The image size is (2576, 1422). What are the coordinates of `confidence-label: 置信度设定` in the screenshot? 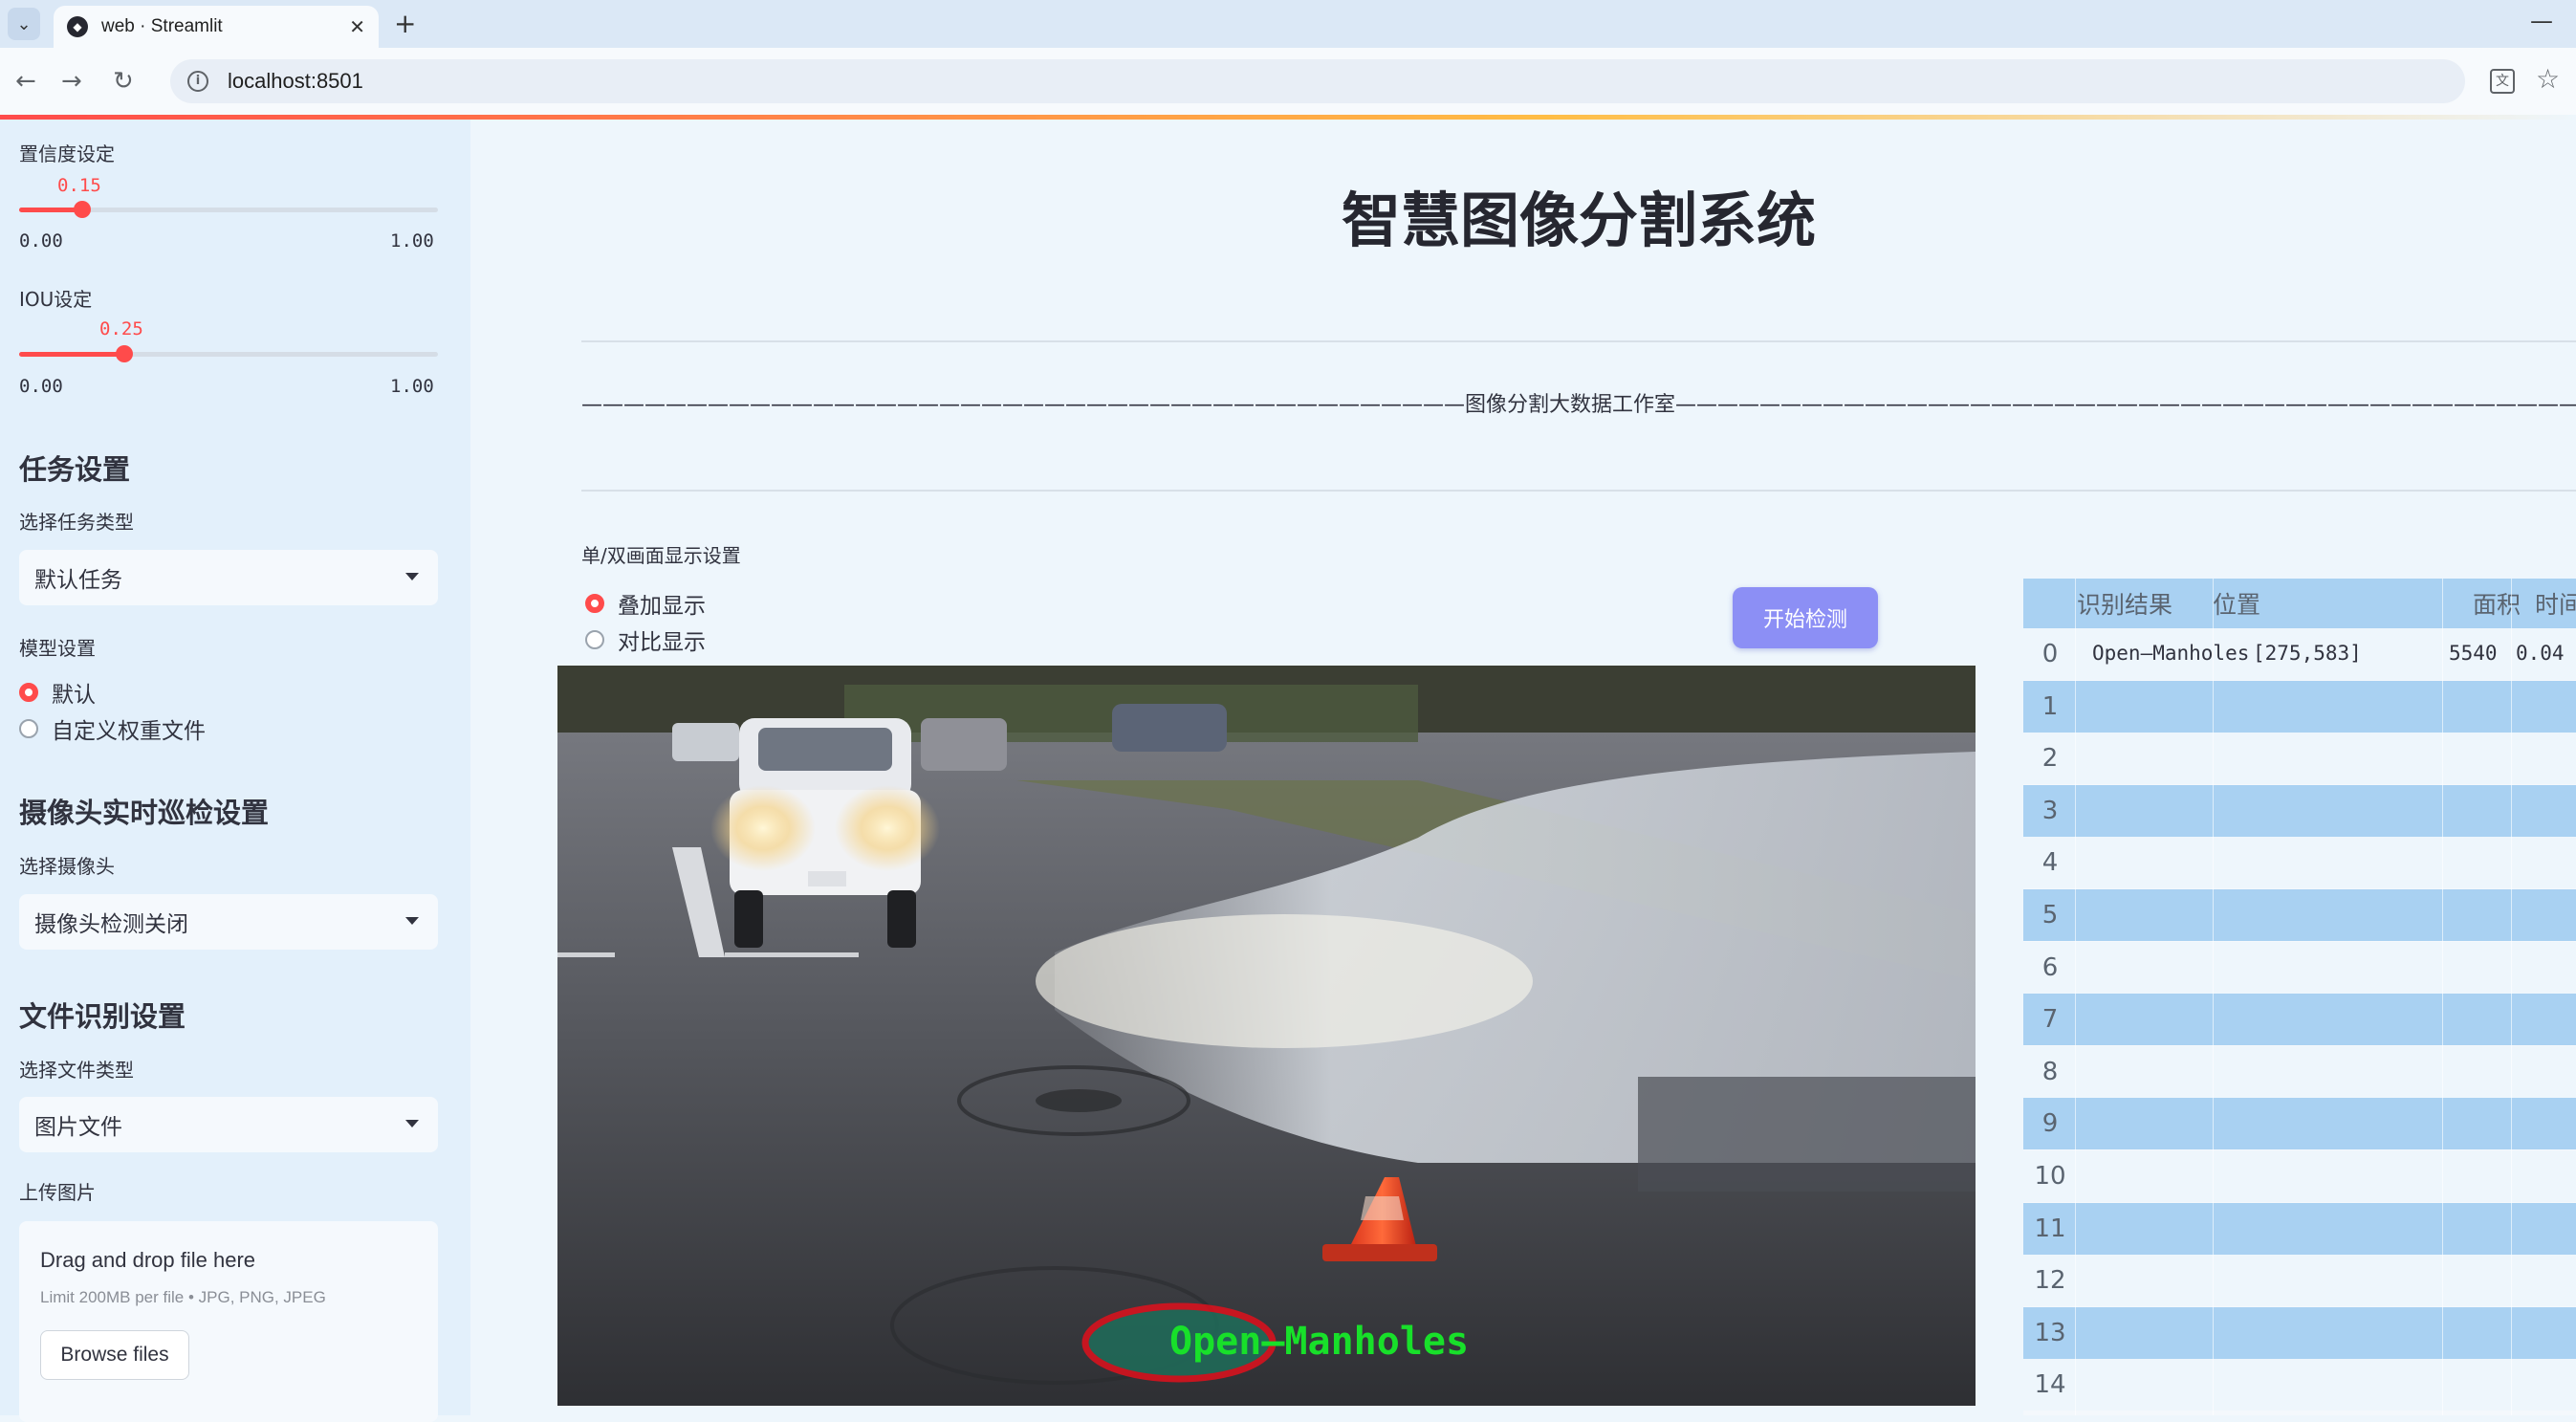 It's located at (67, 153).